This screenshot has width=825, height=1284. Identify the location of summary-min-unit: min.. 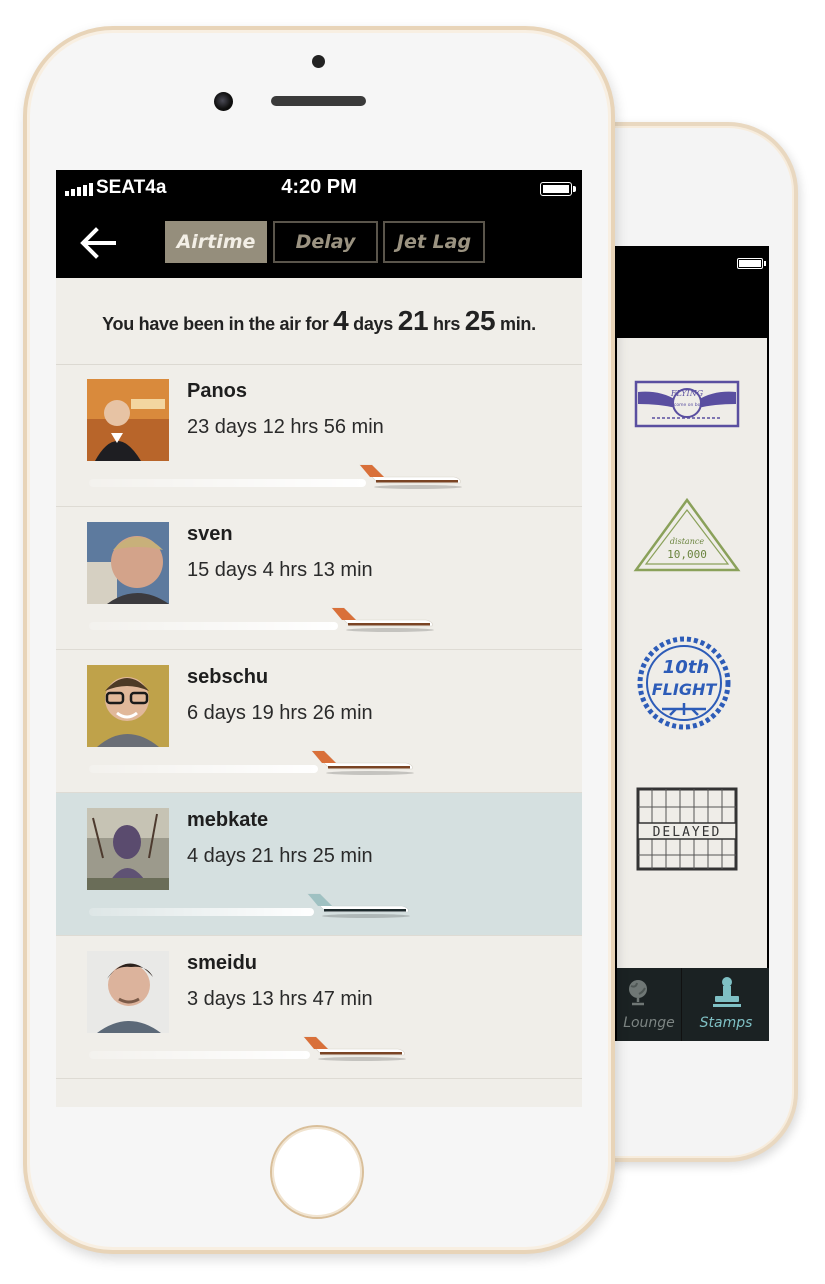
(518, 324).